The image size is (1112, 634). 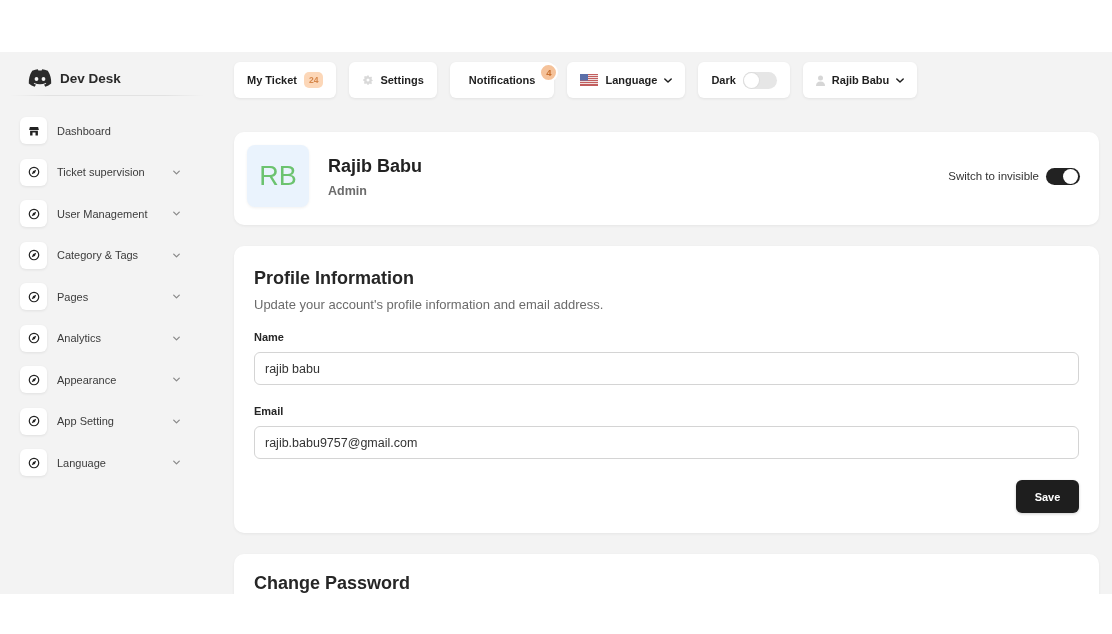 What do you see at coordinates (90, 78) in the screenshot?
I see `app-name: Dev Desk` at bounding box center [90, 78].